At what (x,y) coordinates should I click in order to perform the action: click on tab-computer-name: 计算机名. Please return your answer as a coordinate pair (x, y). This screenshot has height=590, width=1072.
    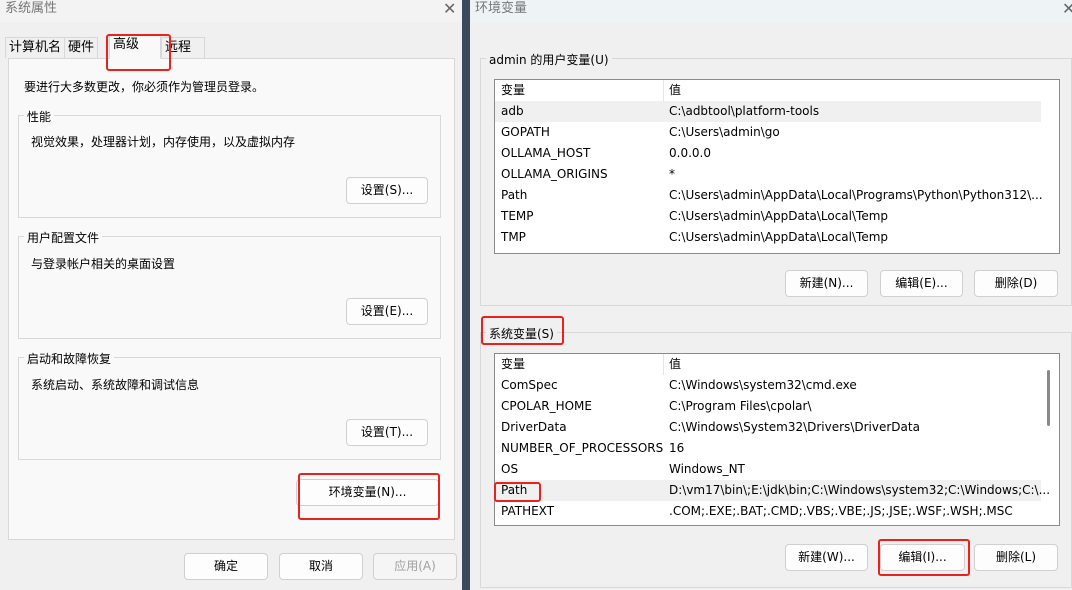
    Looking at the image, I should click on (35, 47).